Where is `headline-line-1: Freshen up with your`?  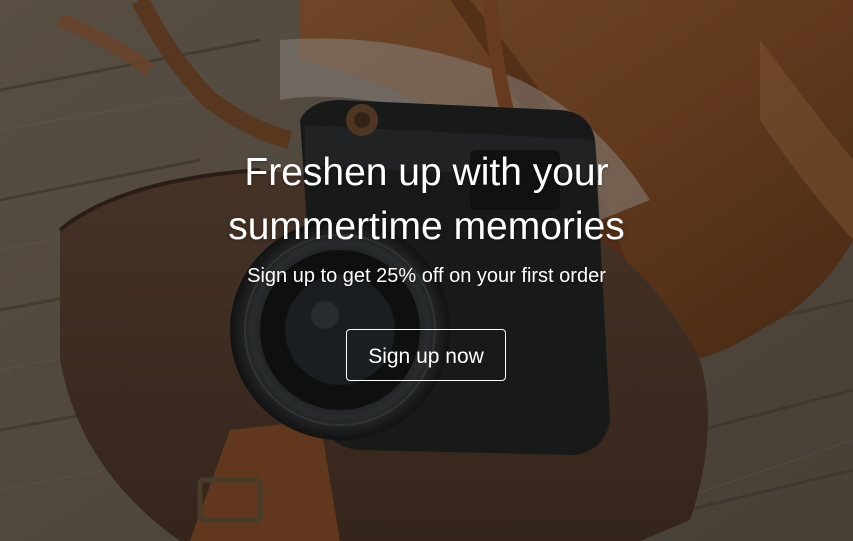
headline-line-1: Freshen up with your is located at coordinates (426, 172).